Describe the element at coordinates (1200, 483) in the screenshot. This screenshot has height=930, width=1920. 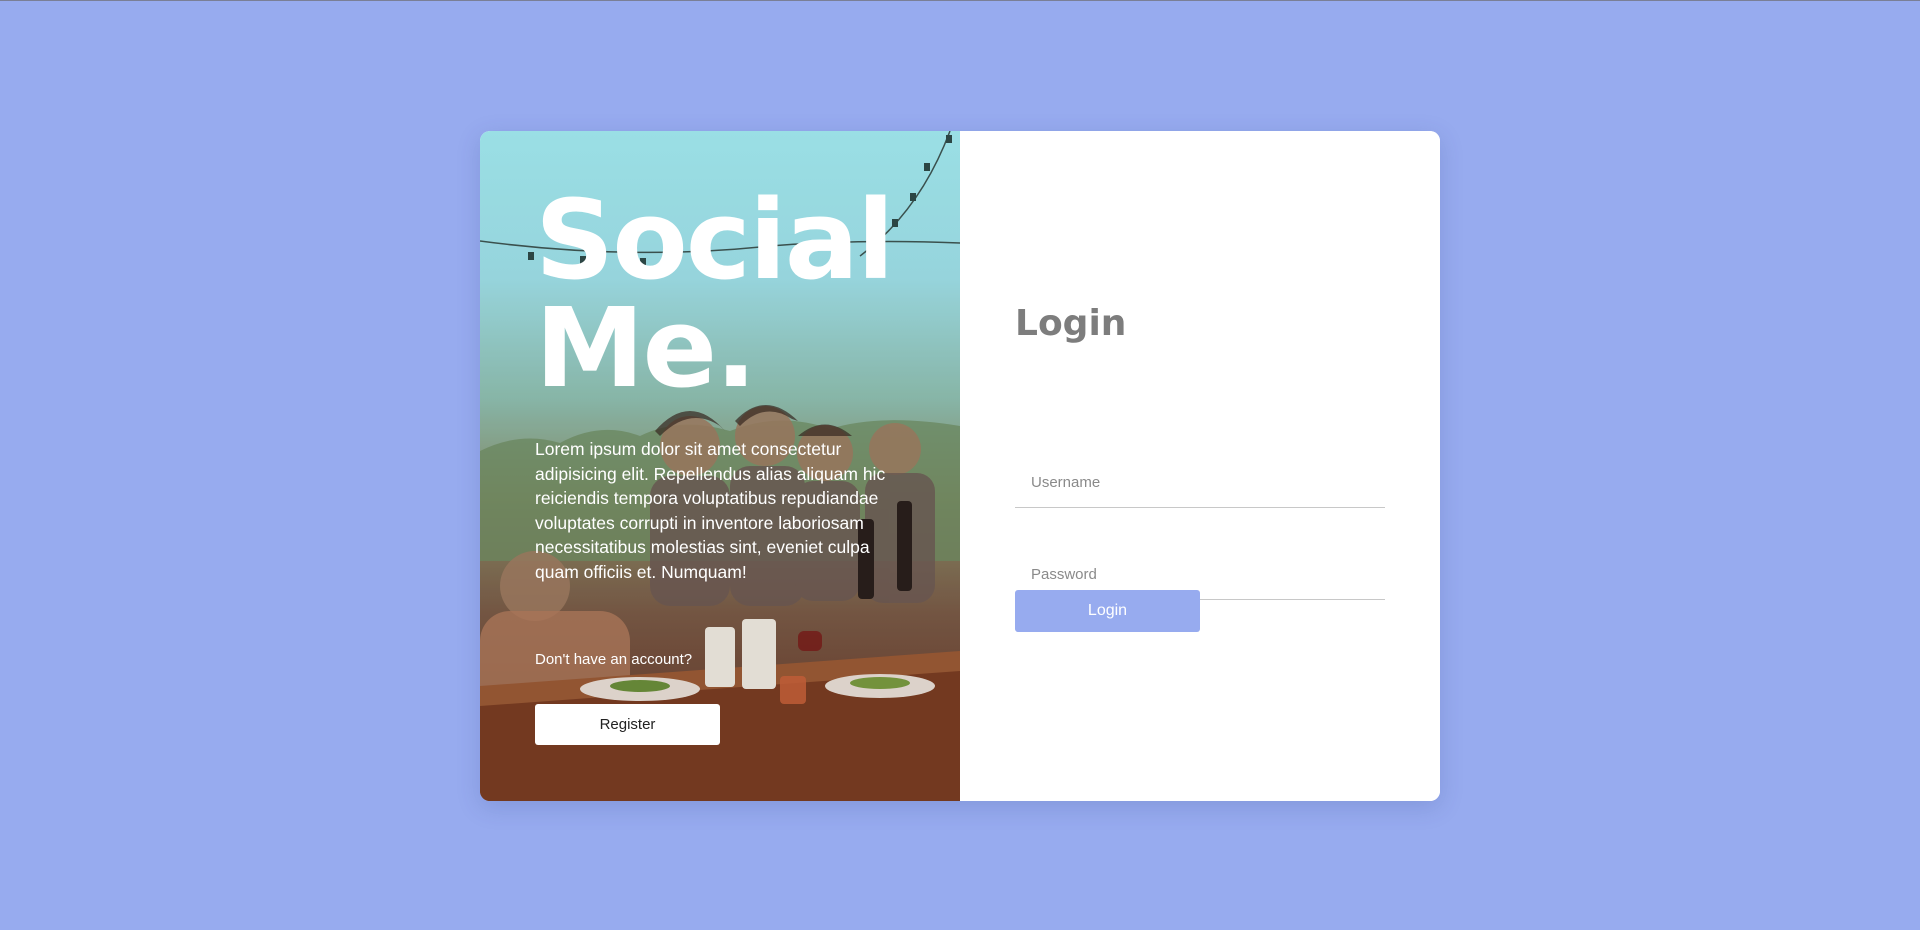
I see `username-input` at that location.